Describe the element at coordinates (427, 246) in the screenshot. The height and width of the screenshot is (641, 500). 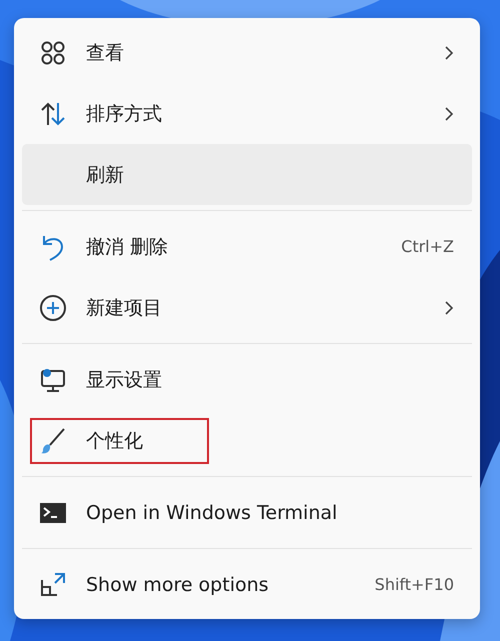
I see `shortcut-text: Ctrl+Z` at that location.